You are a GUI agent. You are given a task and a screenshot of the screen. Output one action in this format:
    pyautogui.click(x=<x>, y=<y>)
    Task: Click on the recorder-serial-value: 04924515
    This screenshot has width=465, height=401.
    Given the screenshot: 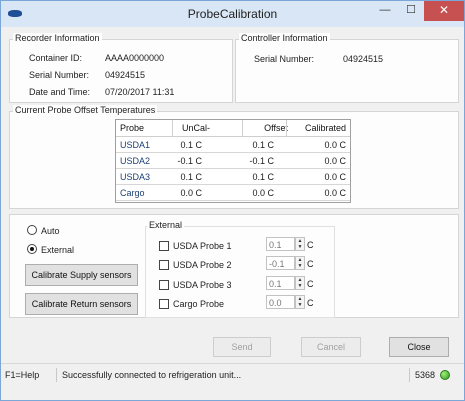 What is the action you would take?
    pyautogui.click(x=125, y=75)
    